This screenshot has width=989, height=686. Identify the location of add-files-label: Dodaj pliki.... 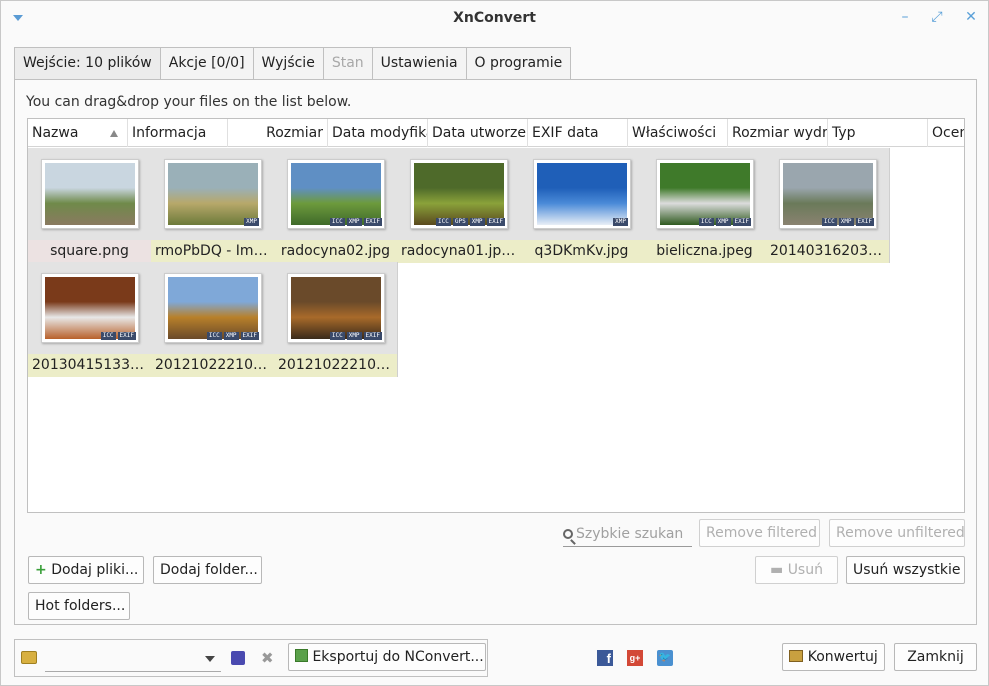
(95, 570).